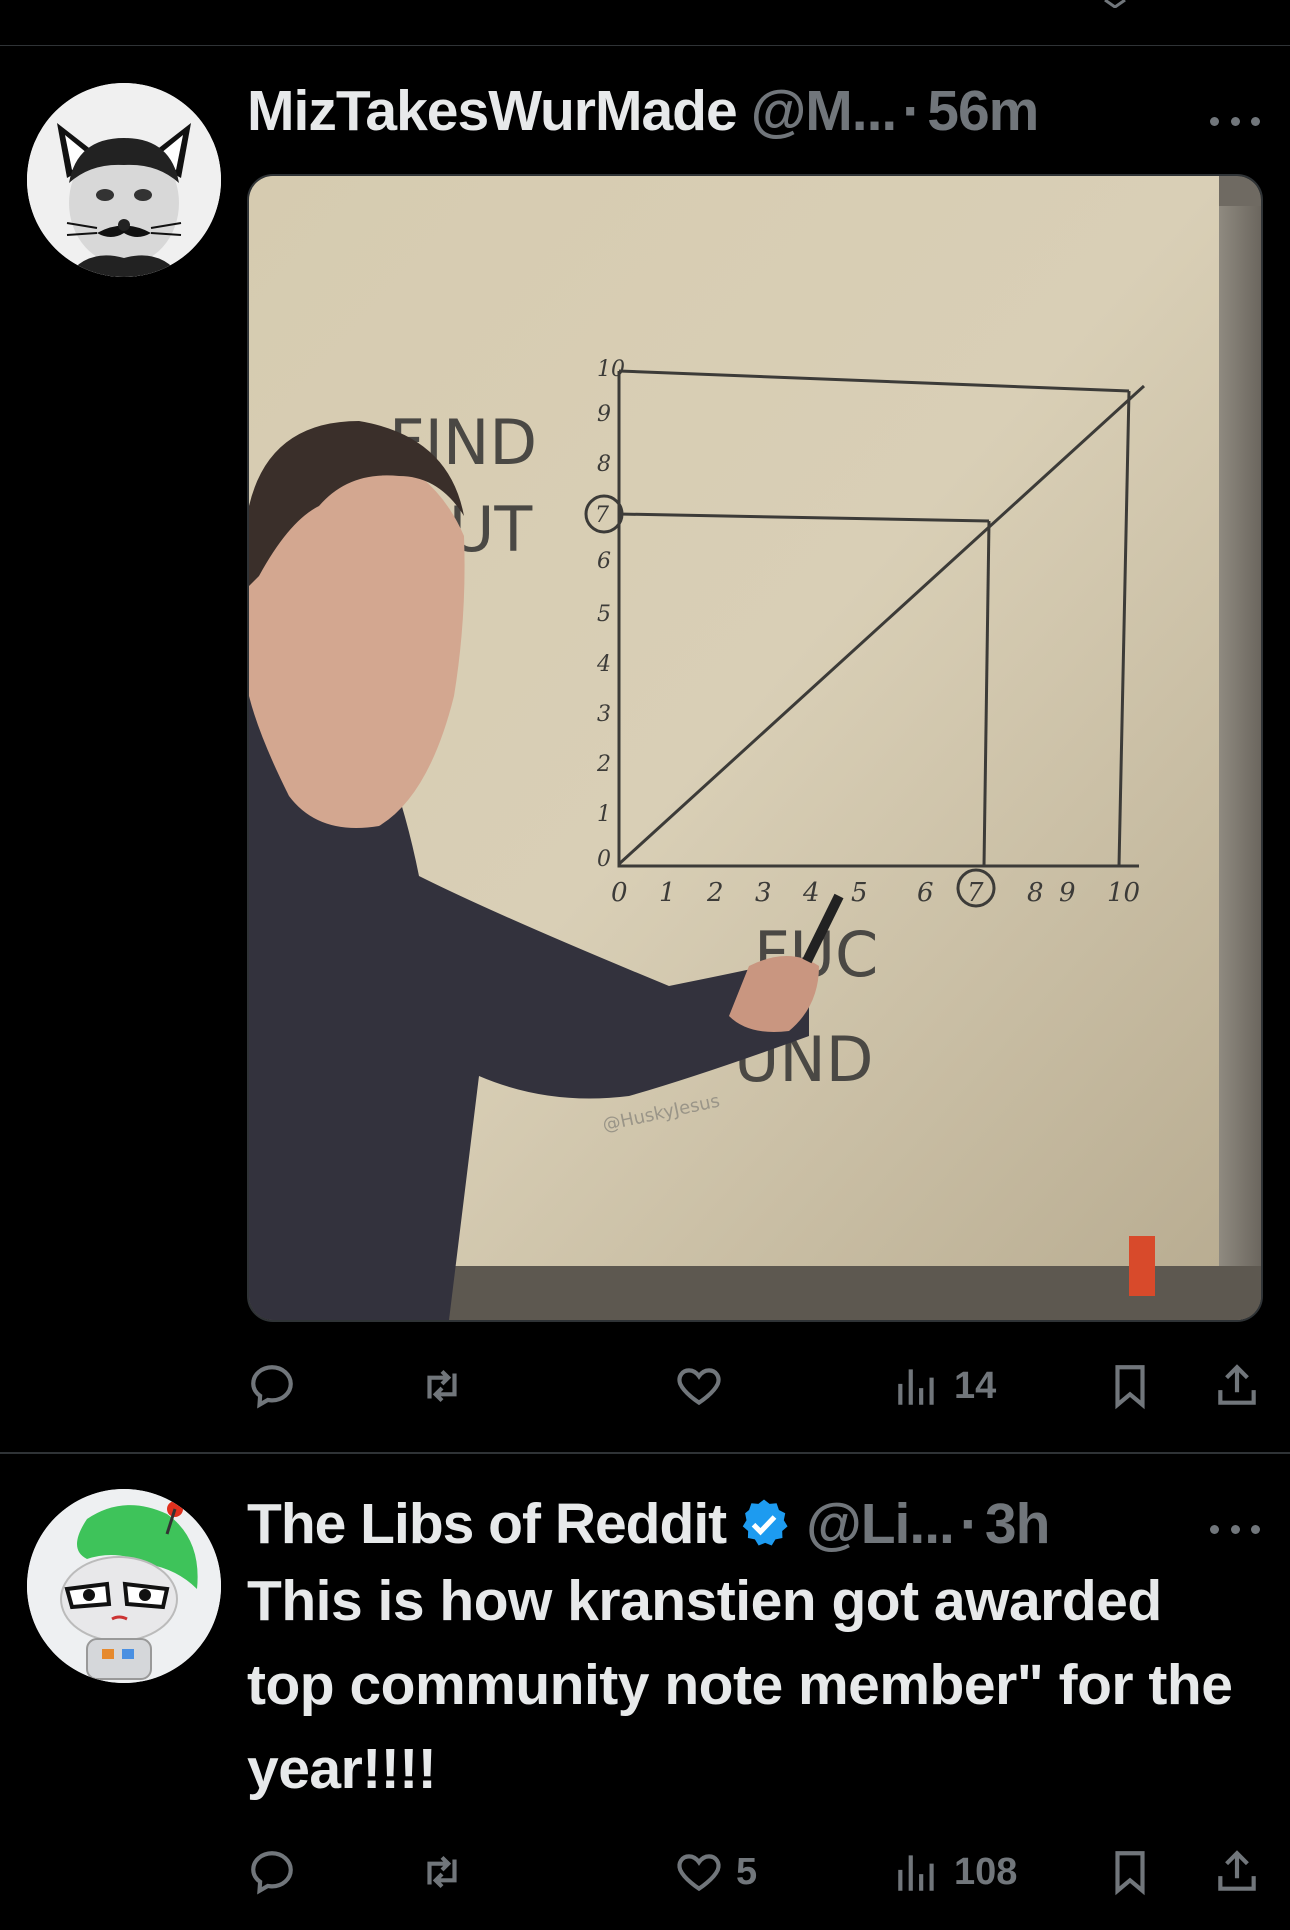 Image resolution: width=1290 pixels, height=1930 pixels. What do you see at coordinates (944, 1386) in the screenshot?
I see `views-button: 14` at bounding box center [944, 1386].